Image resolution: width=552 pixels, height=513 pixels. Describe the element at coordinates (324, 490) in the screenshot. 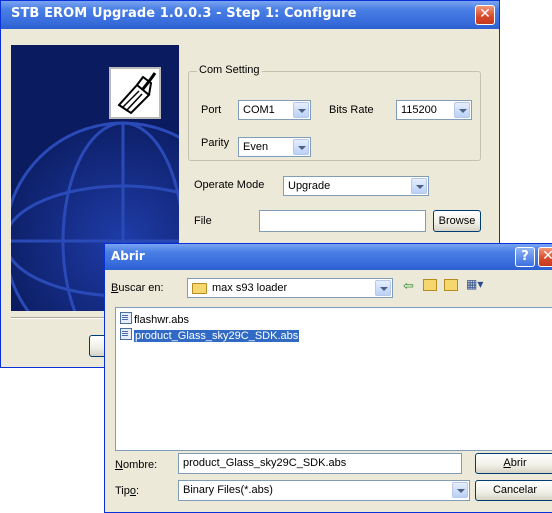

I see `file-type-select: Binary Files(*.abs)` at that location.